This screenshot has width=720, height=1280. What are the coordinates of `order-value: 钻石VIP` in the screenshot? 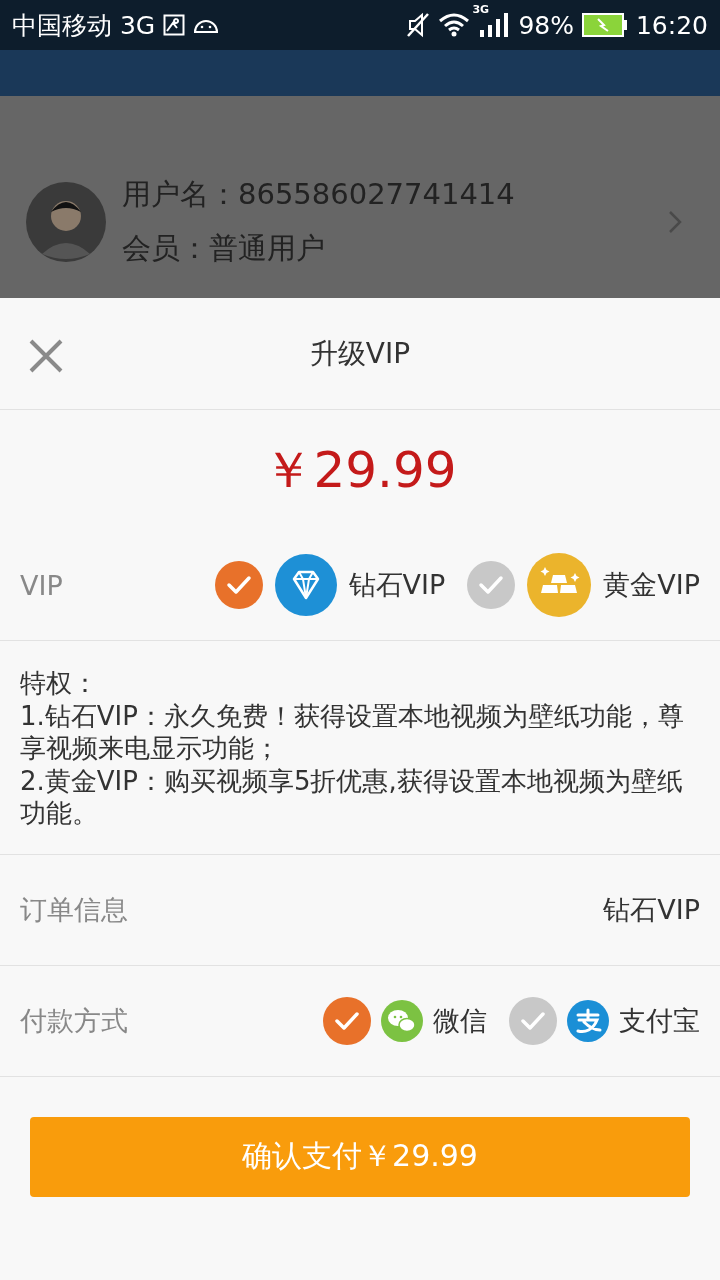 It's located at (651, 909).